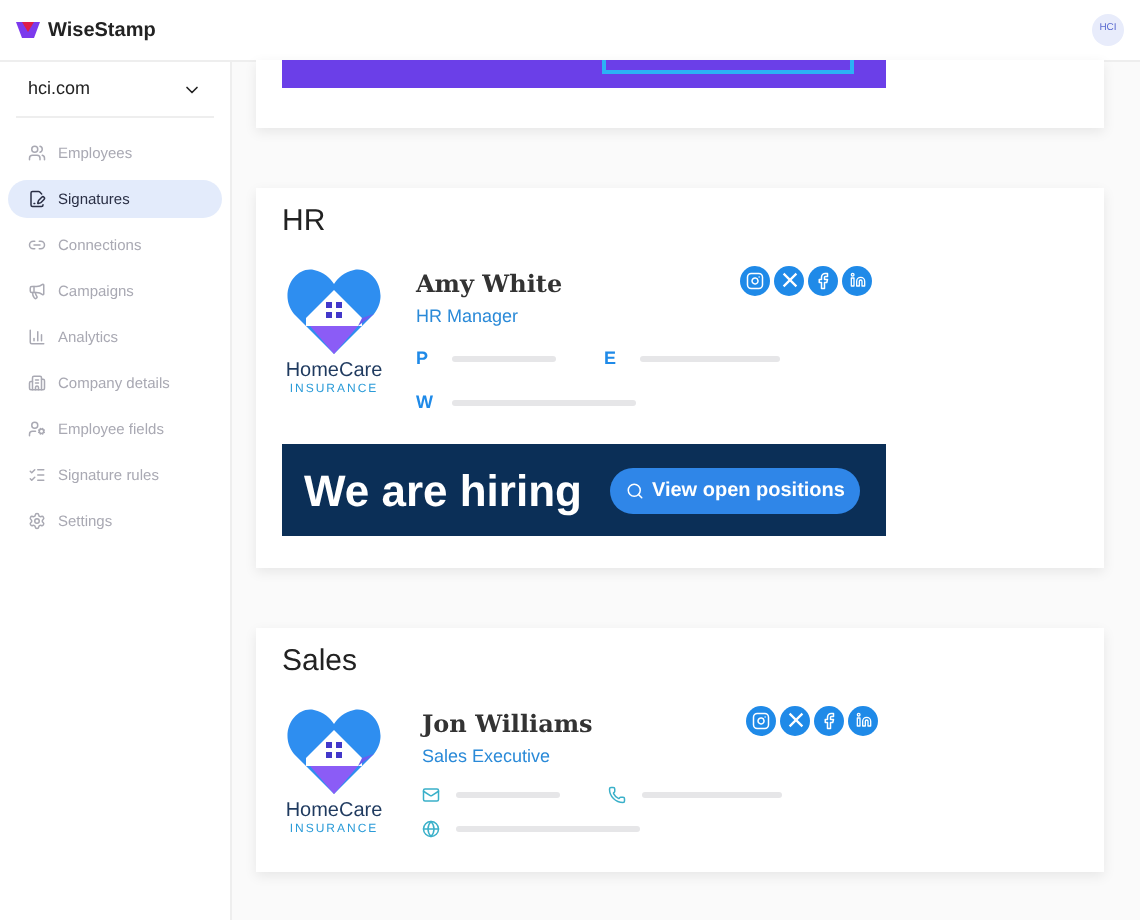 The width and height of the screenshot is (1140, 920). Describe the element at coordinates (735, 490) in the screenshot. I see `view-positions-button: View open positions` at that location.